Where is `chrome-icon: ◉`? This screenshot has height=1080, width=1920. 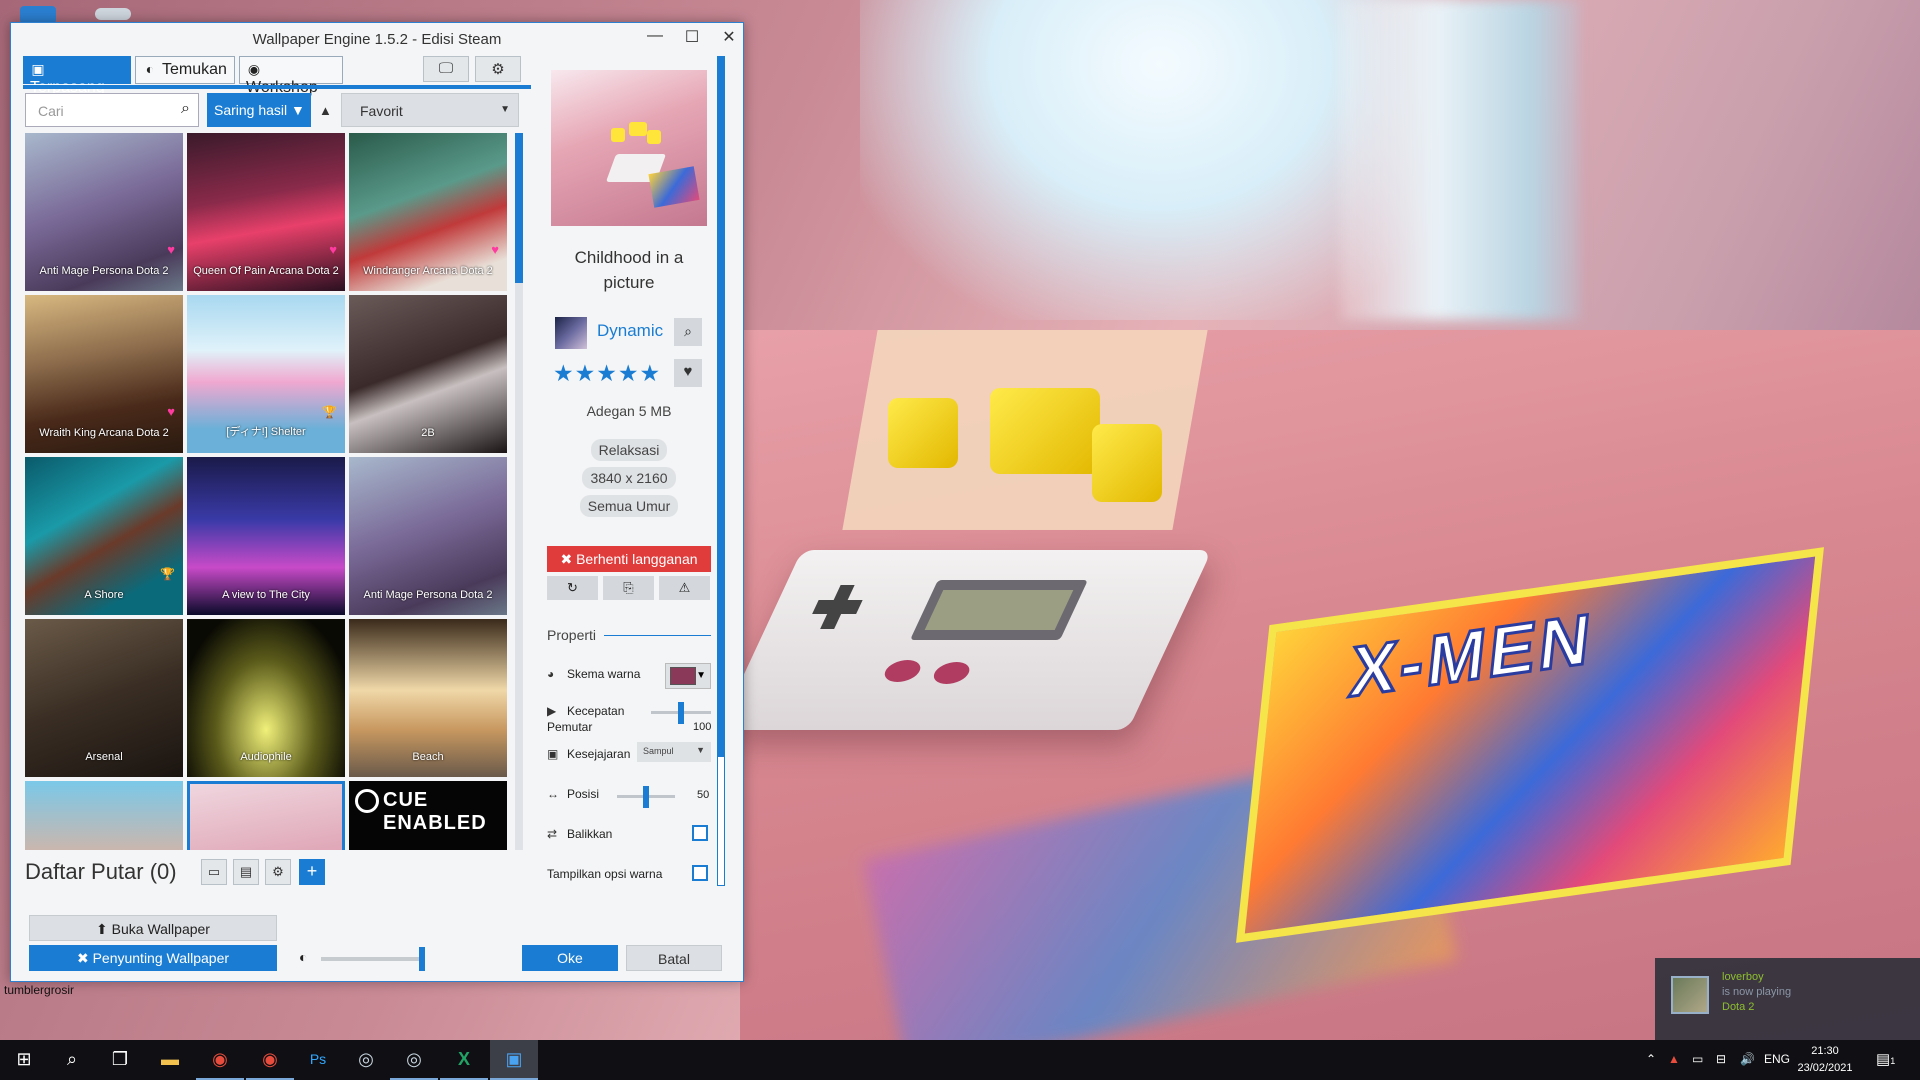
chrome-icon: ◉ is located at coordinates (220, 1059).